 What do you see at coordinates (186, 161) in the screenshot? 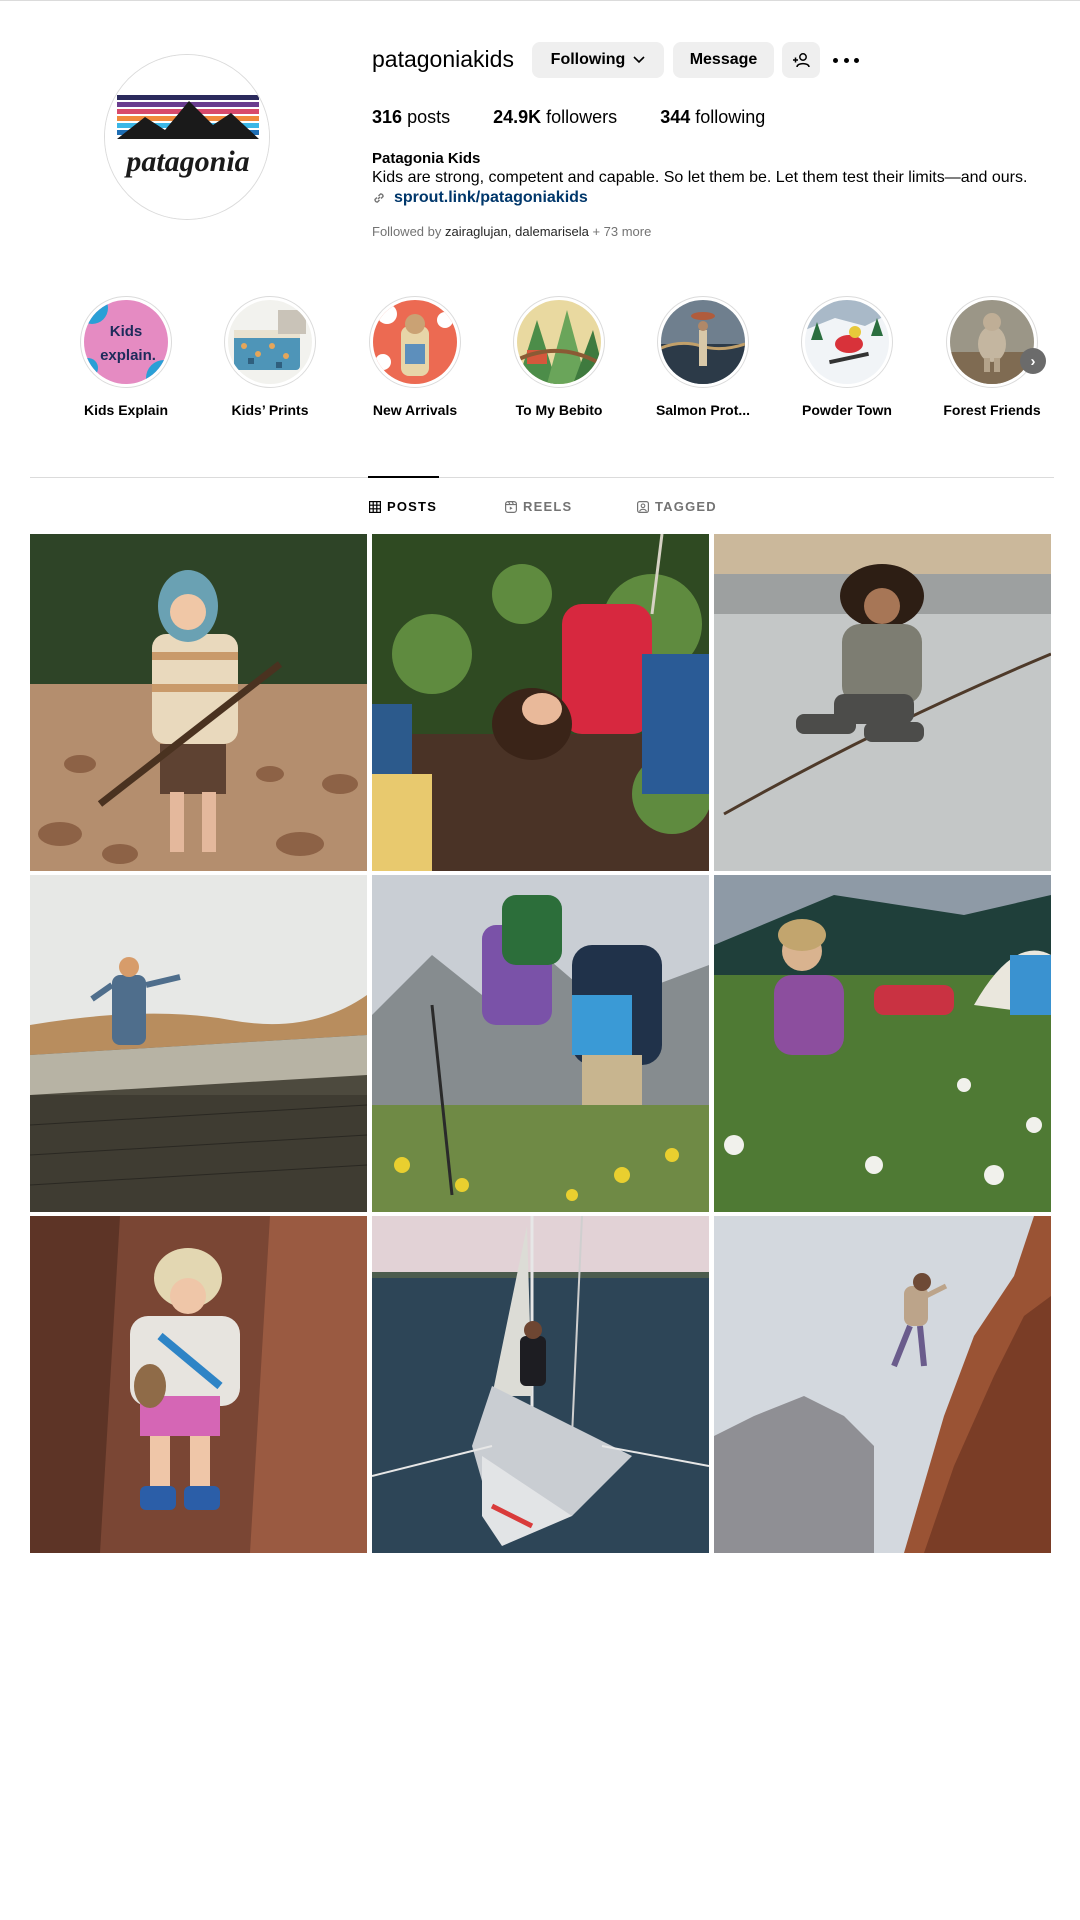
I see `svg-text: patagonia` at bounding box center [186, 161].